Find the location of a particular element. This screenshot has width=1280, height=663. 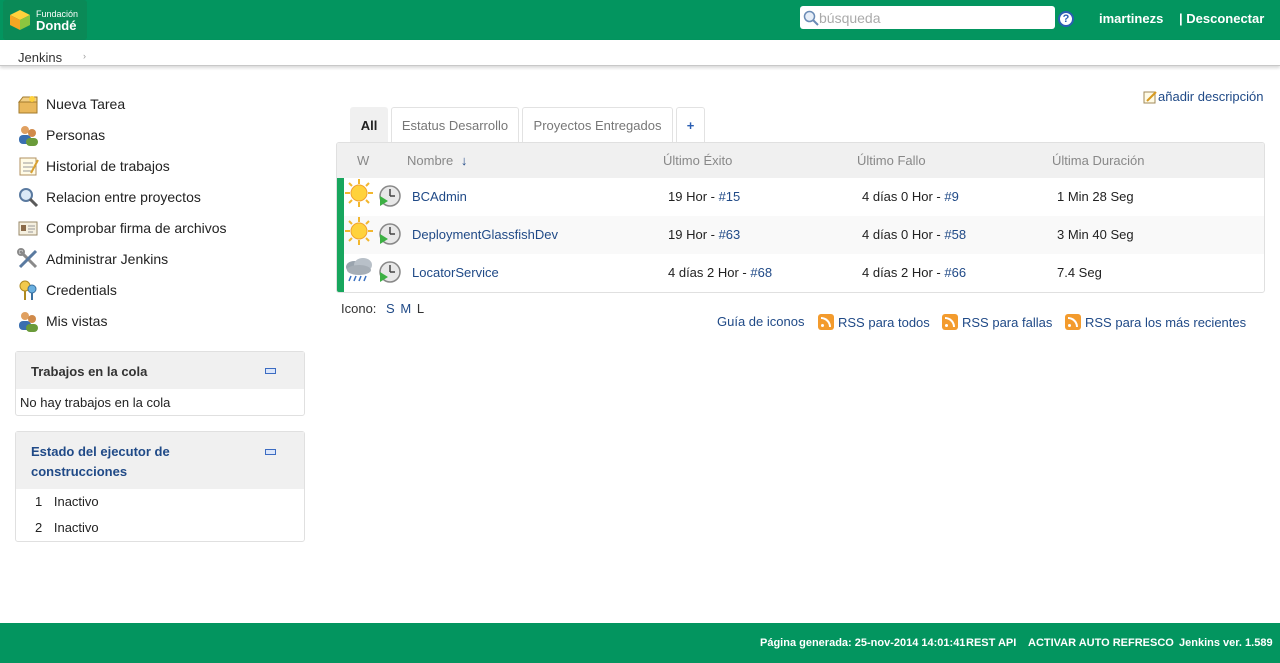

col-name: Nombre ↓ is located at coordinates (437, 160).